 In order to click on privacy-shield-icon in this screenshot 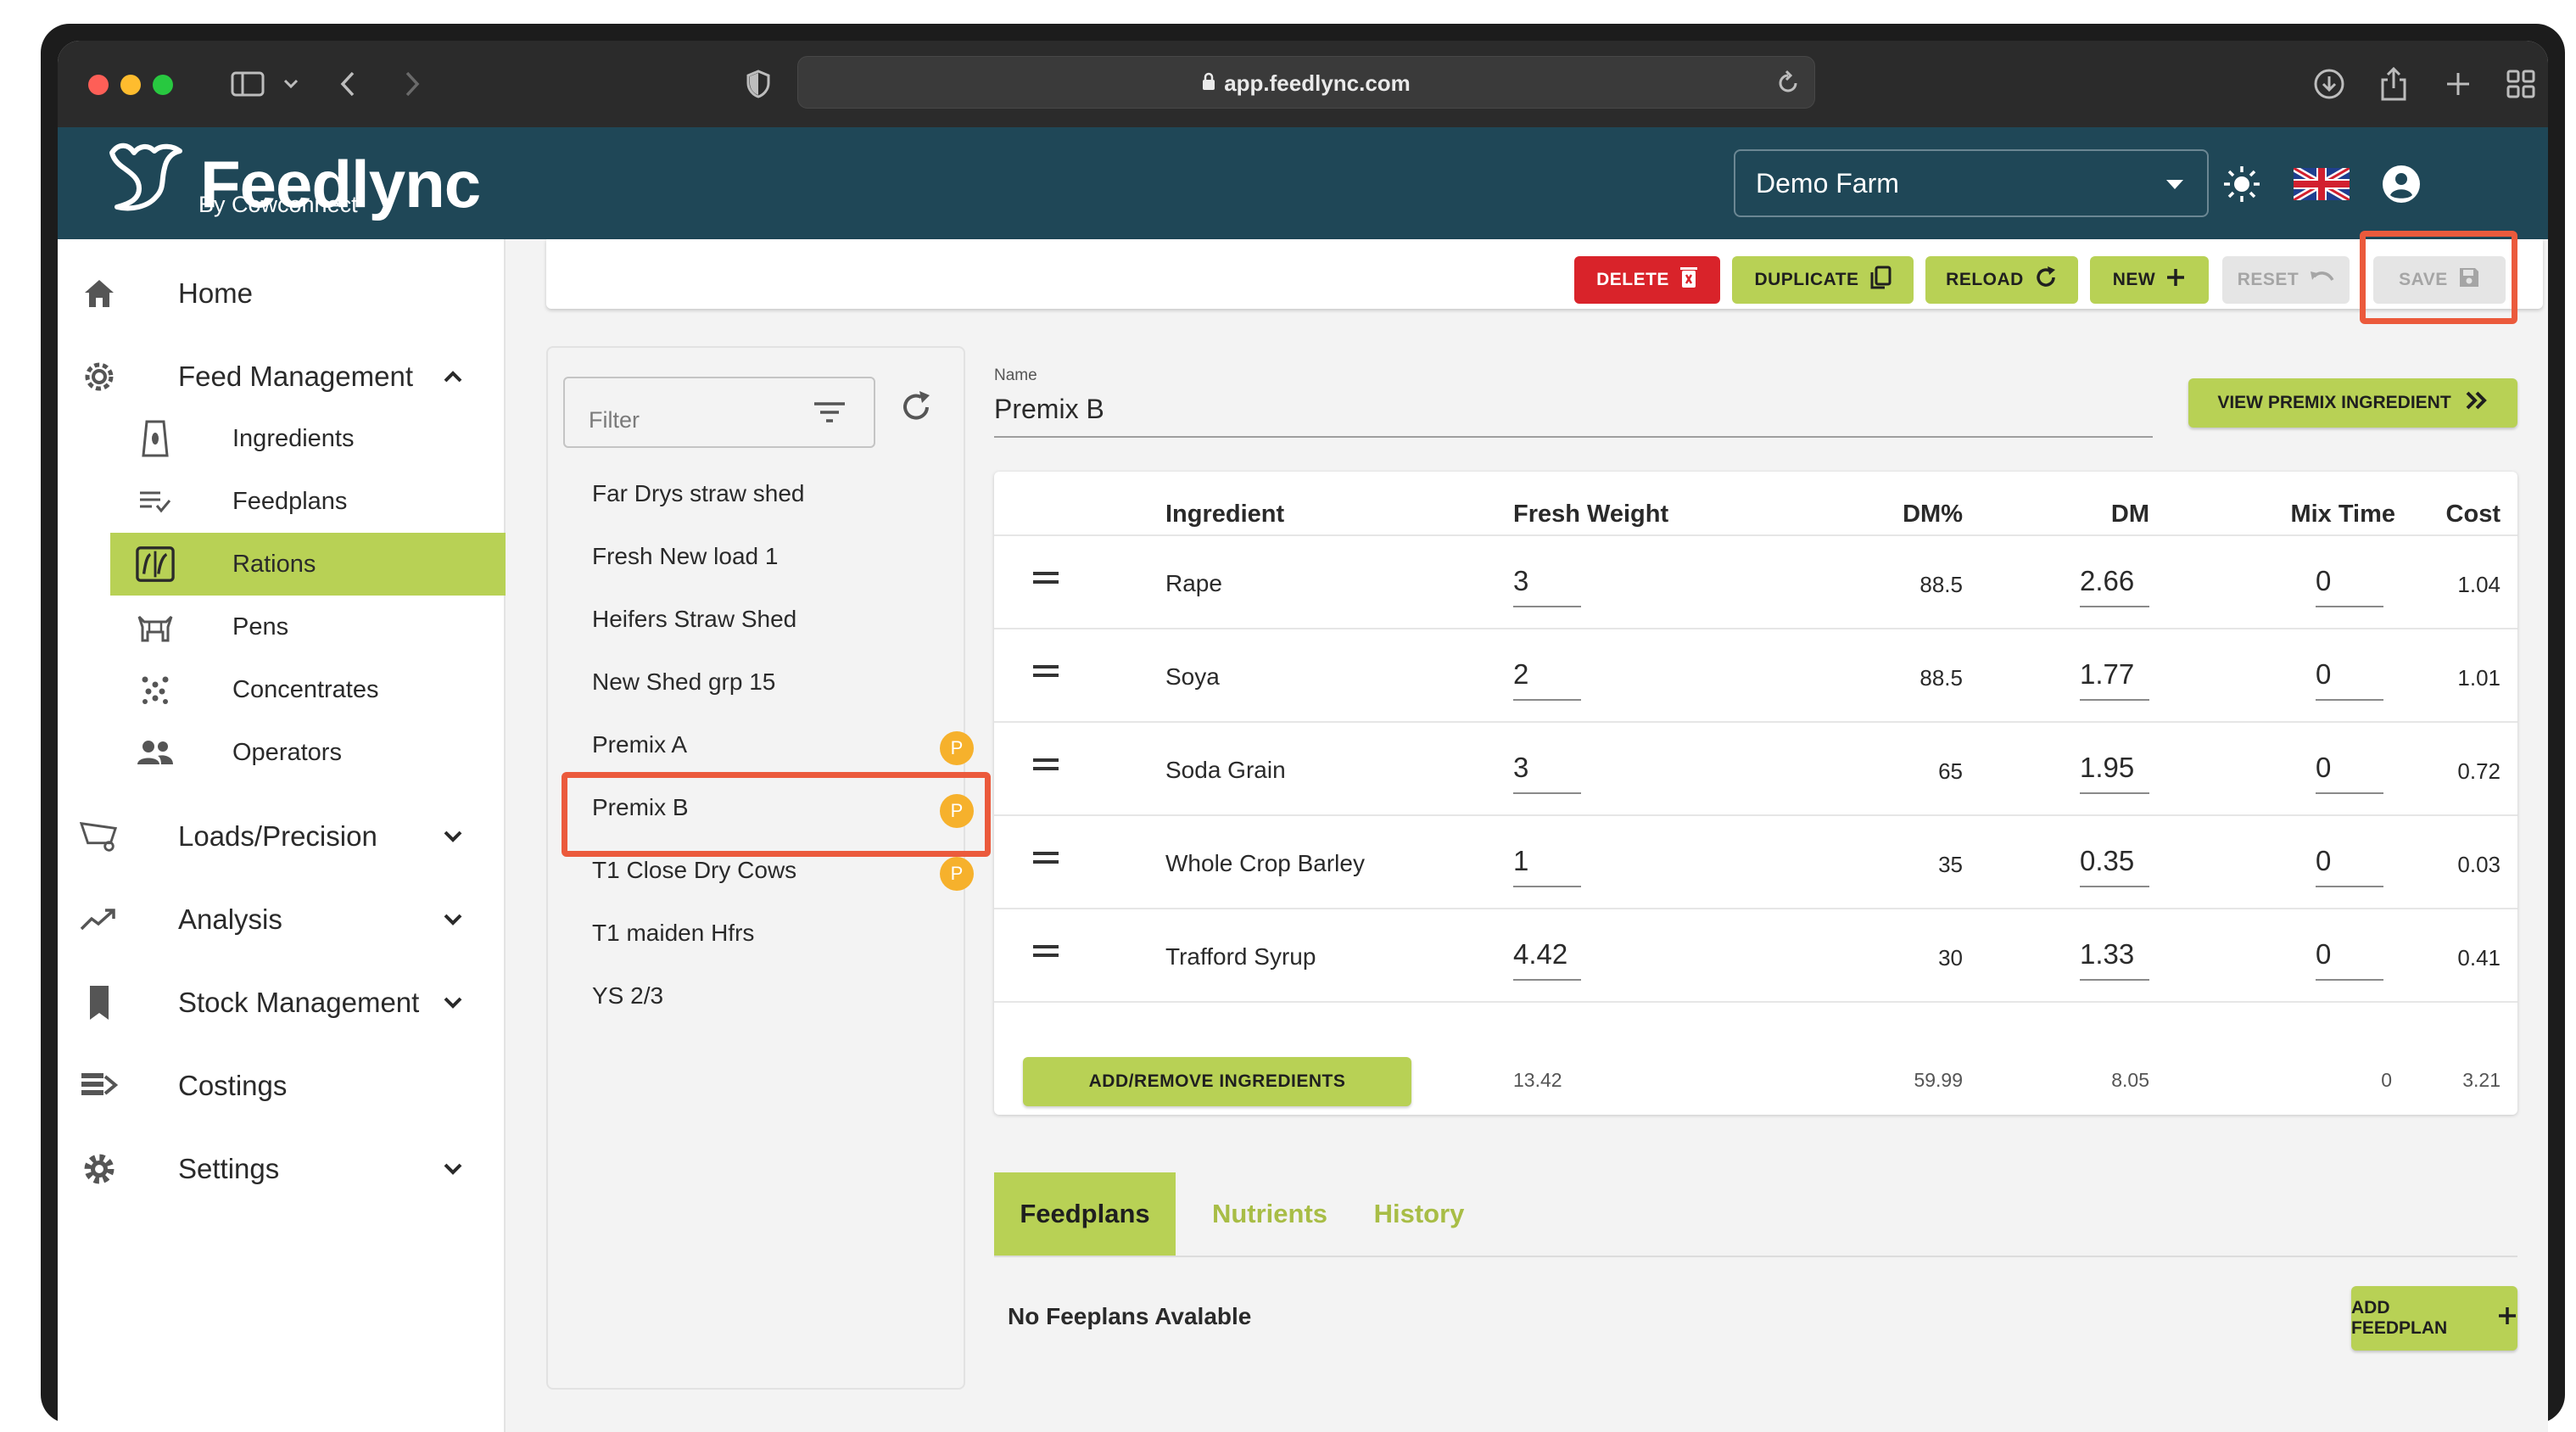, I will do `click(758, 84)`.